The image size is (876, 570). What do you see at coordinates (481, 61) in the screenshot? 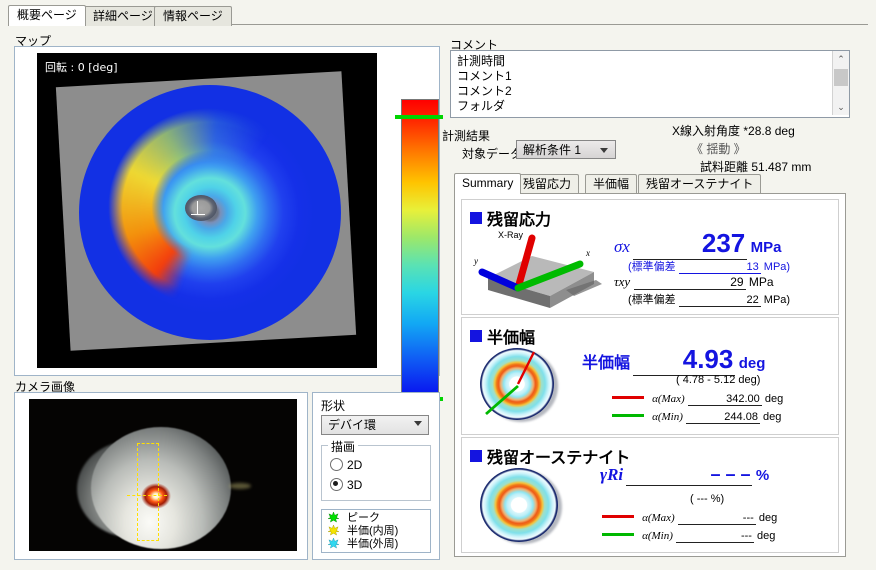
I see `list-item: 計測時間` at bounding box center [481, 61].